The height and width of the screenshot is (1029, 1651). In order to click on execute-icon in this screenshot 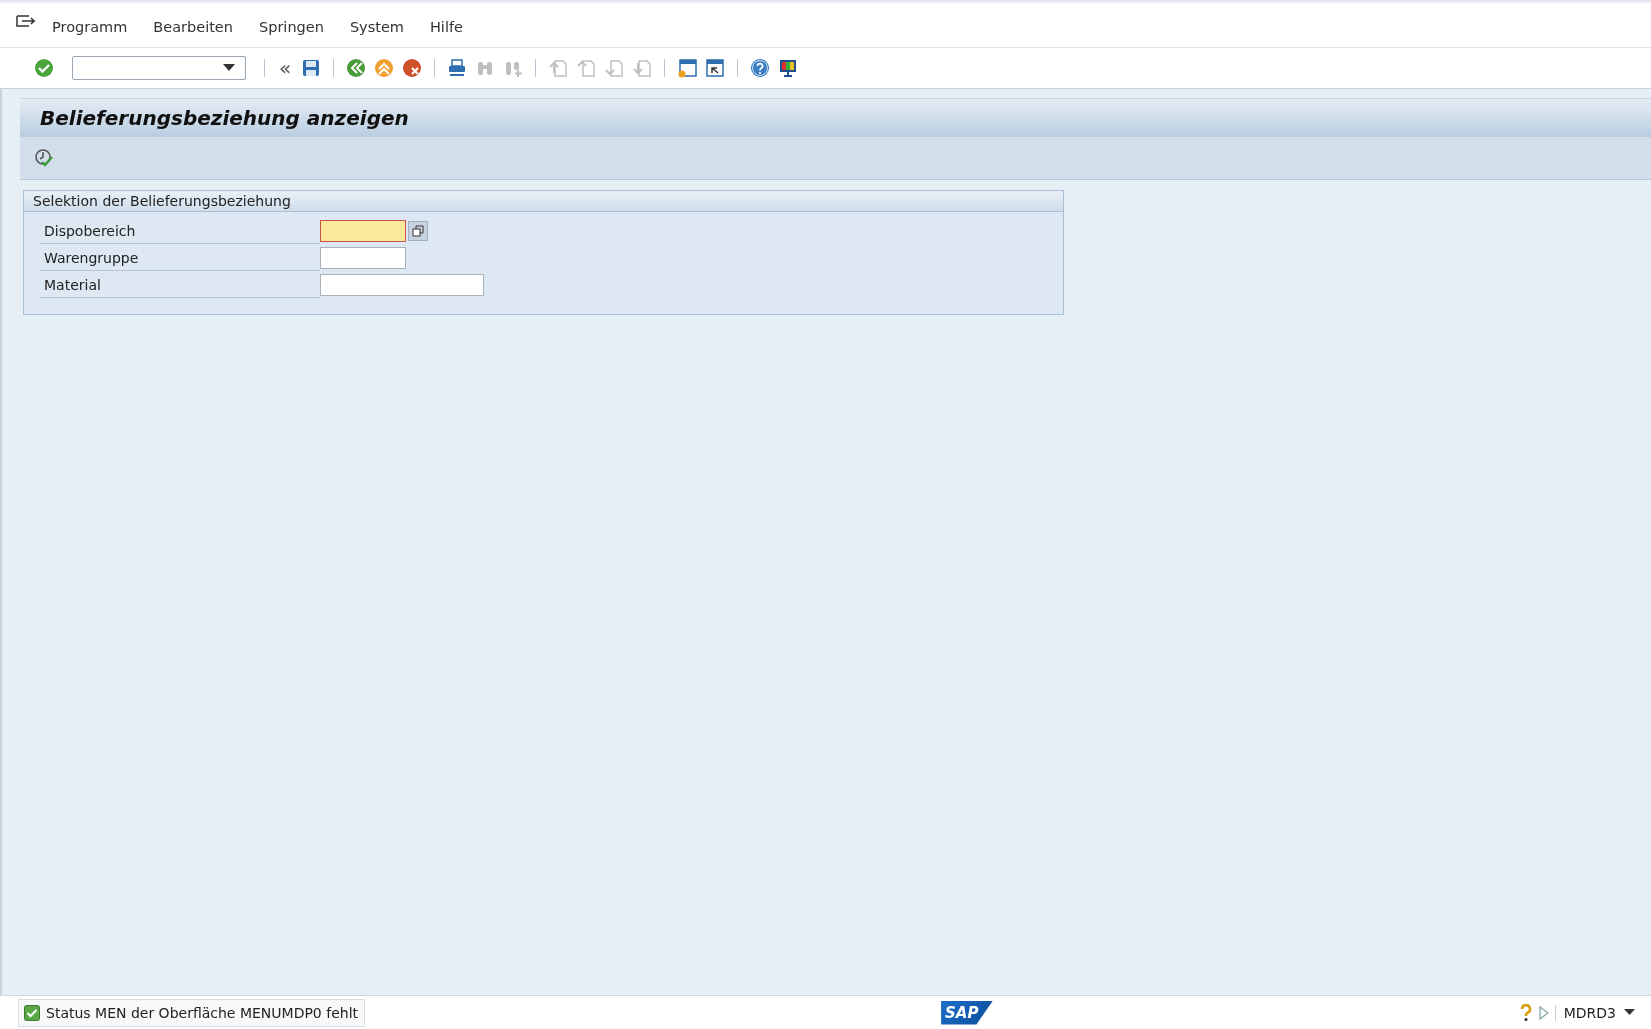, I will do `click(44, 158)`.